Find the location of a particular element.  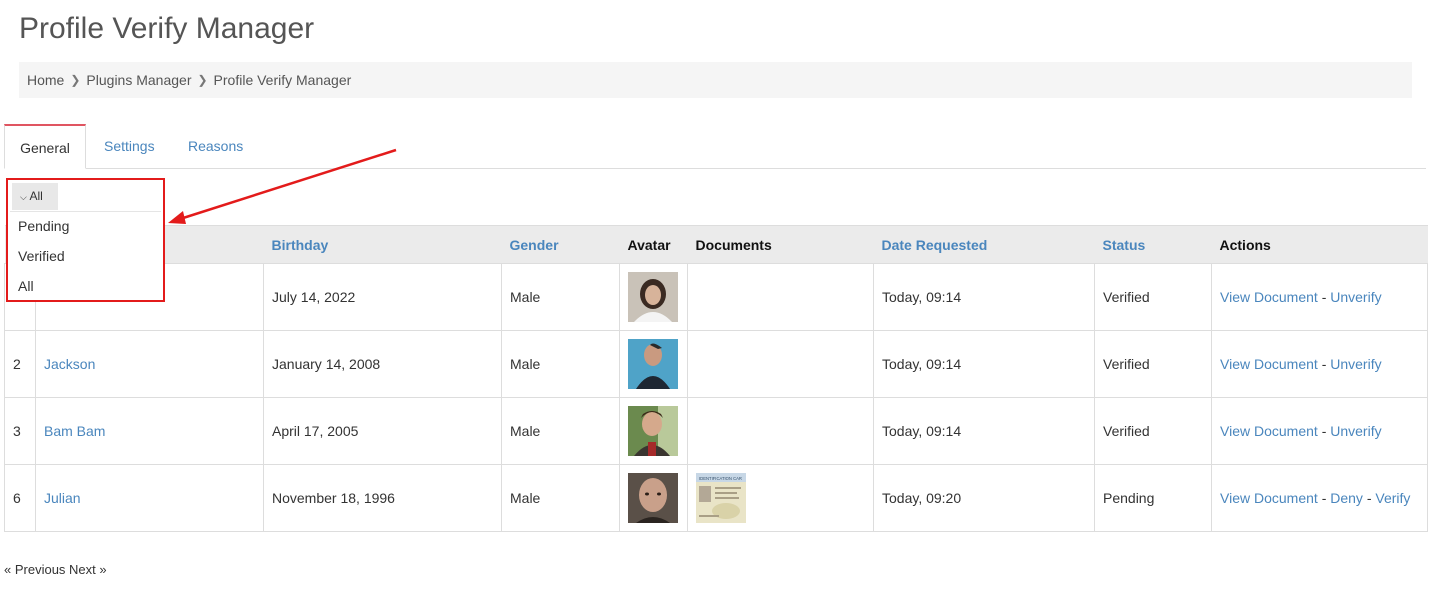

row-id: 2 is located at coordinates (20, 364).